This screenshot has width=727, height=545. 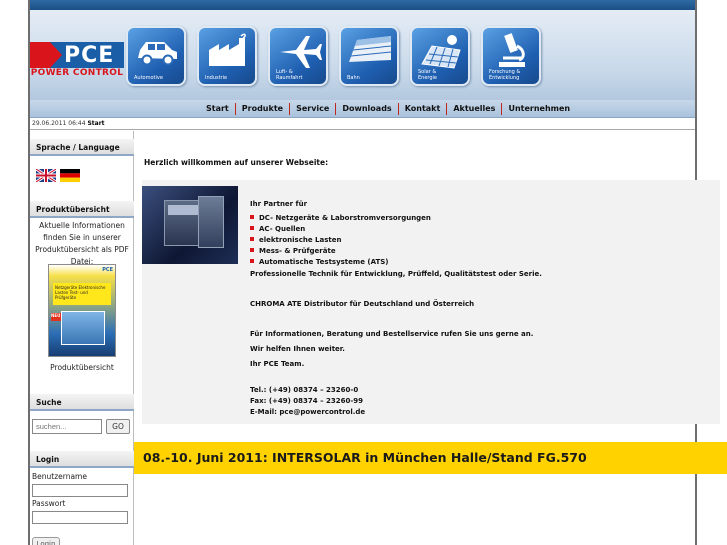 What do you see at coordinates (362, 124) in the screenshot?
I see `breadcrumb: 29.06.2011 06:44 Start` at bounding box center [362, 124].